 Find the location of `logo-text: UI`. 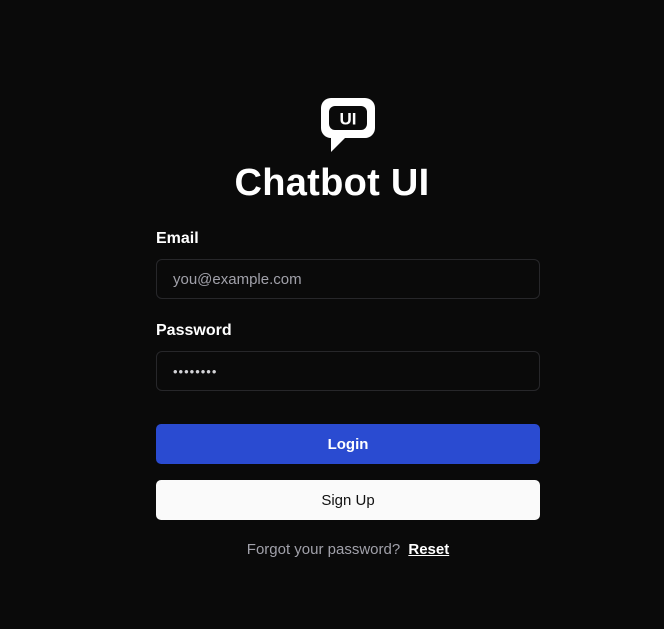

logo-text: UI is located at coordinates (348, 119).